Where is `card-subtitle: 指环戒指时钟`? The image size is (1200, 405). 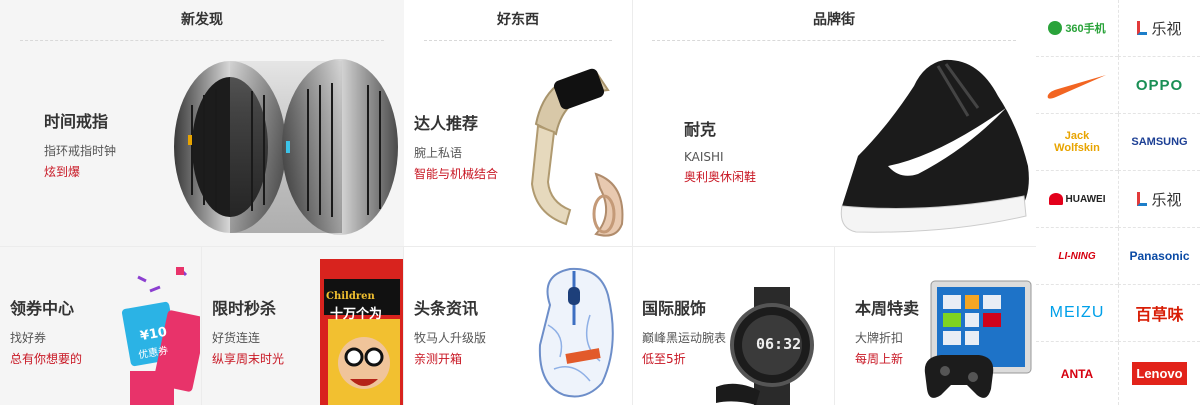 card-subtitle: 指环戒指时钟 is located at coordinates (80, 151).